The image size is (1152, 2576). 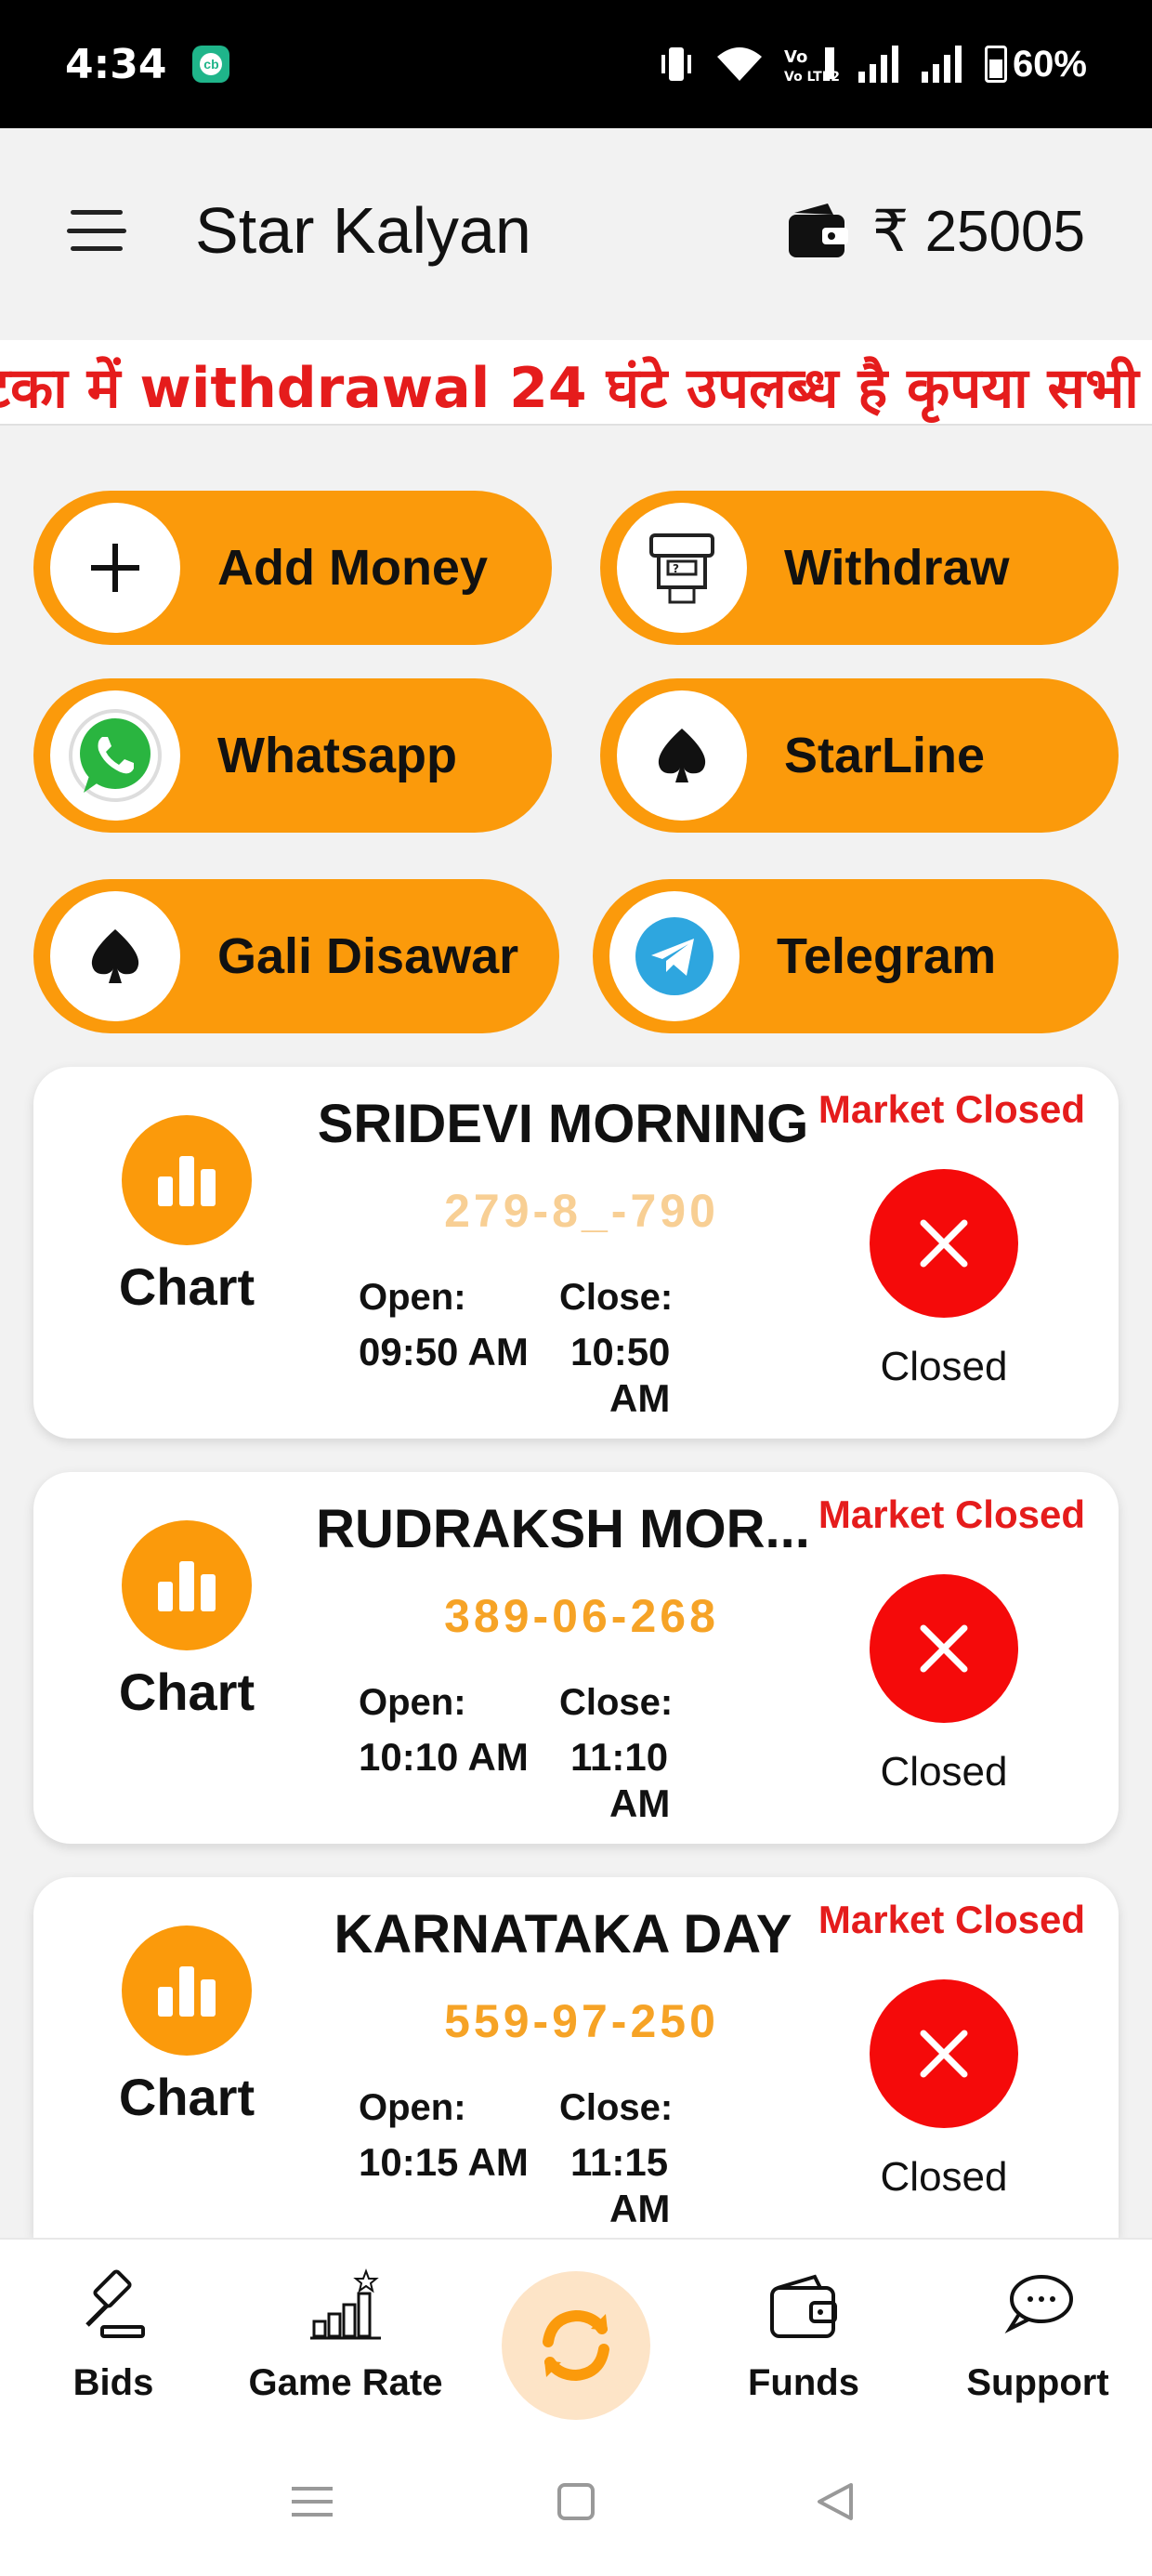 I want to click on cb-app-icon: cb, so click(x=211, y=64).